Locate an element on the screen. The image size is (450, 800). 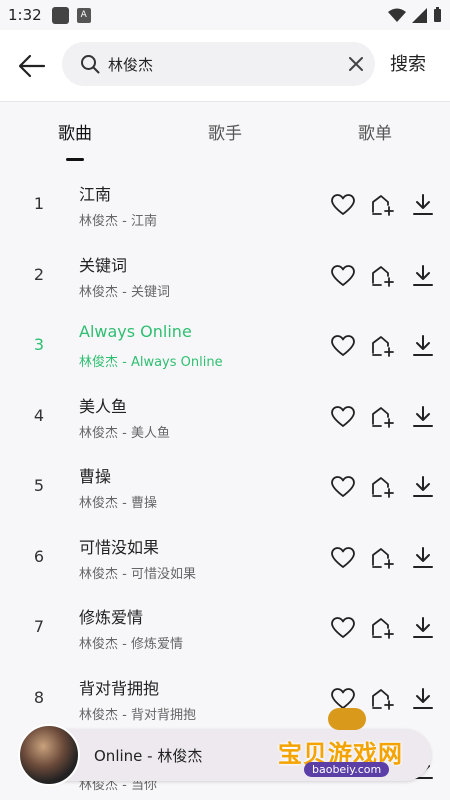
song-index: 6 is located at coordinates (39, 556).